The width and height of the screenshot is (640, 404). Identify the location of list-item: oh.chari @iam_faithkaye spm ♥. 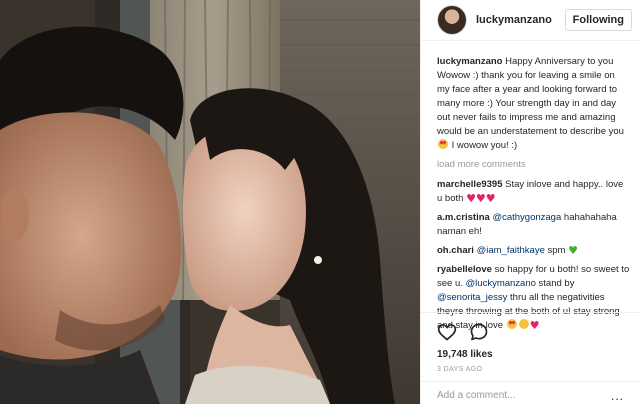
(533, 251).